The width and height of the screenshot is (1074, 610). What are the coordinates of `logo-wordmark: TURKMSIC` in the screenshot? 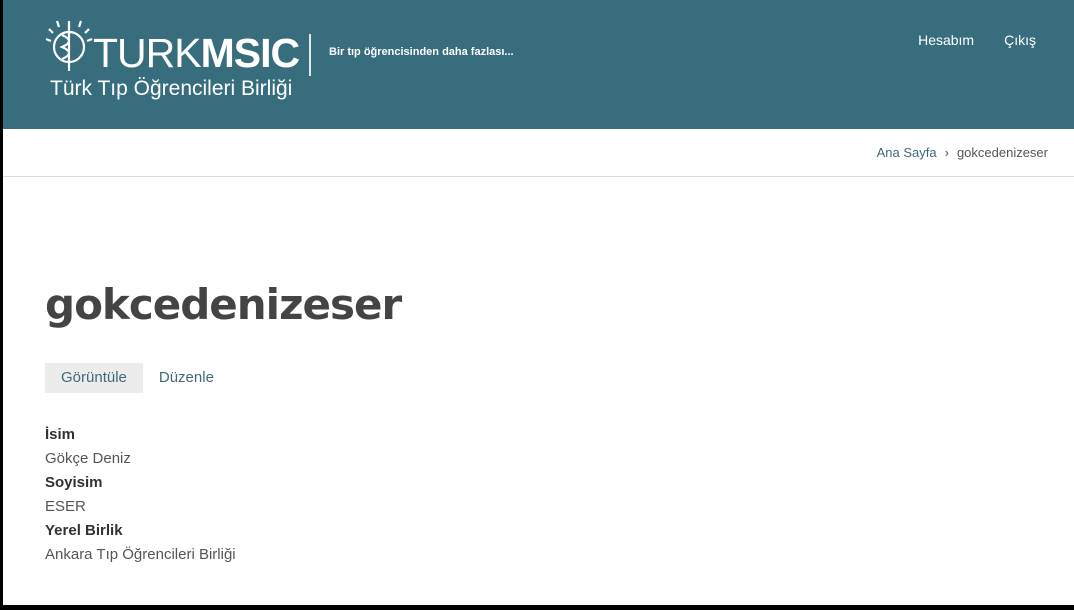 It's located at (196, 53).